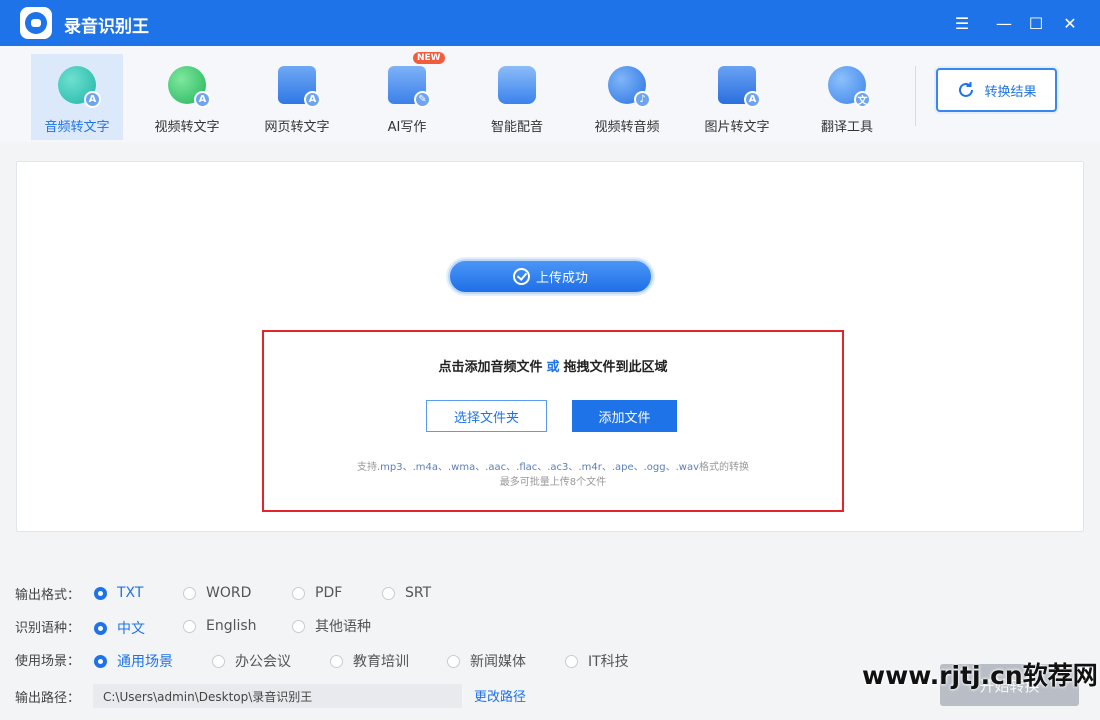 Image resolution: width=1100 pixels, height=720 pixels. I want to click on tool-ai-writing: ✎ NEW AI写作, so click(407, 96).